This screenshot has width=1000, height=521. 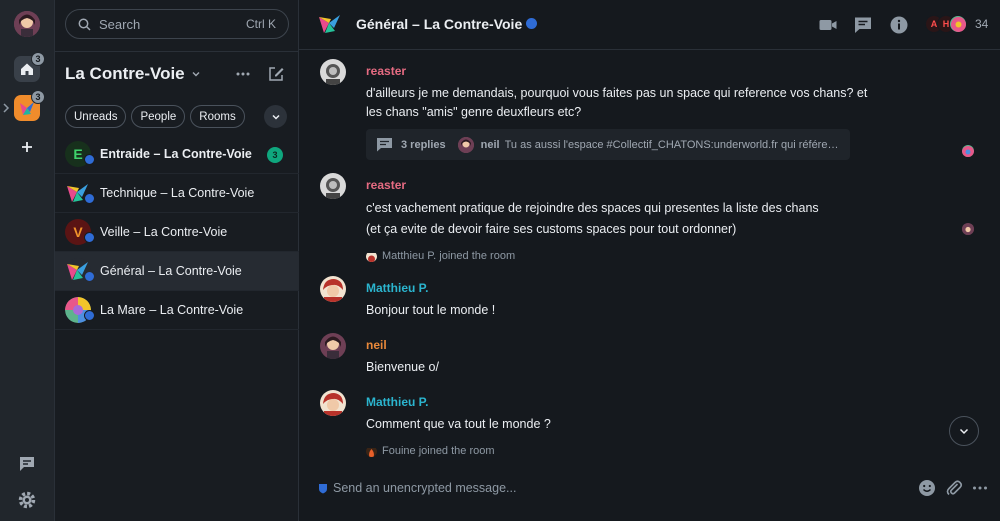 I want to click on unencrypted-shield-icon, so click(x=323, y=489).